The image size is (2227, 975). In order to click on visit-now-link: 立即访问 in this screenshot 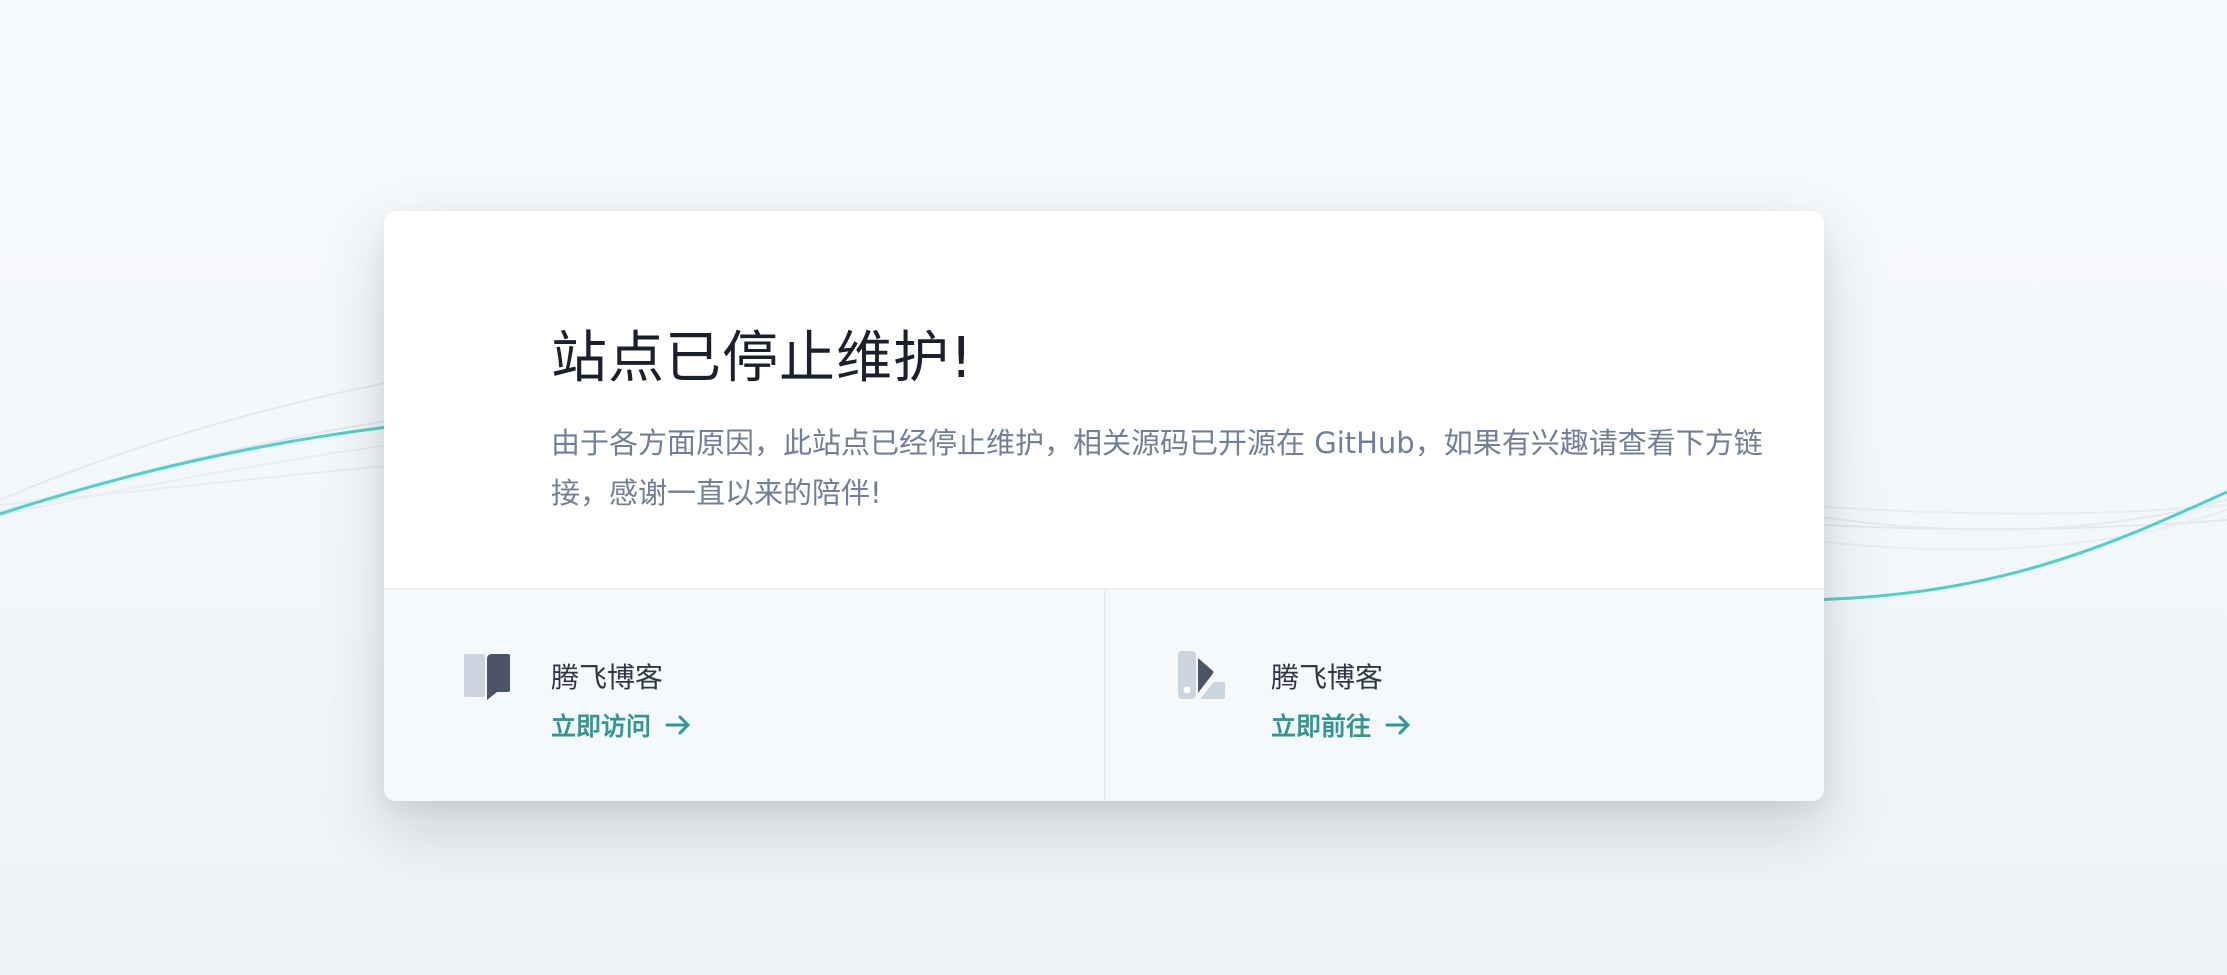, I will do `click(621, 725)`.